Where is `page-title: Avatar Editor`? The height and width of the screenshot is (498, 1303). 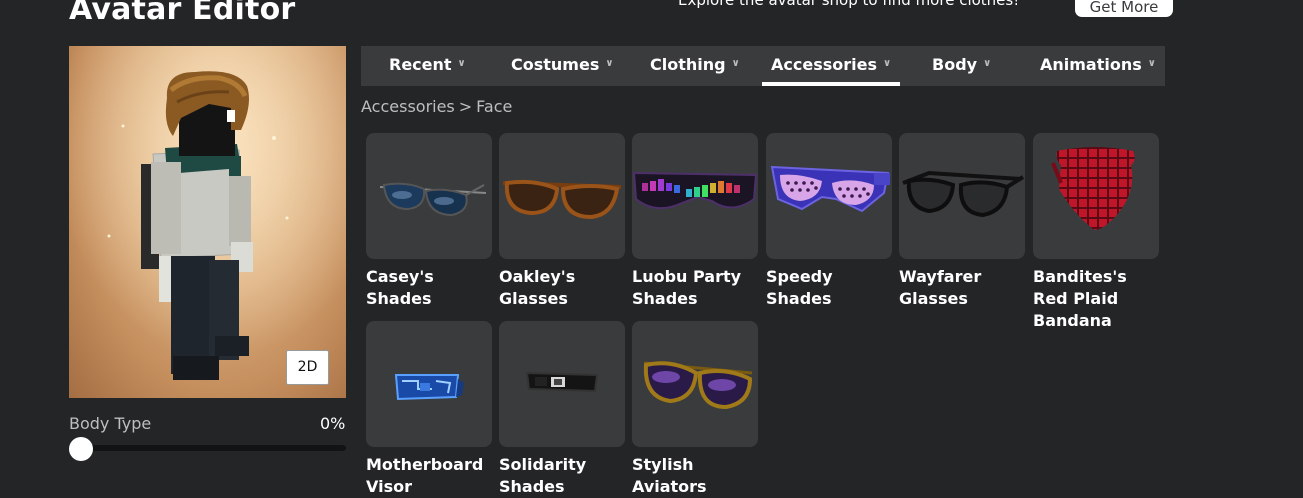
page-title: Avatar Editor is located at coordinates (182, 13).